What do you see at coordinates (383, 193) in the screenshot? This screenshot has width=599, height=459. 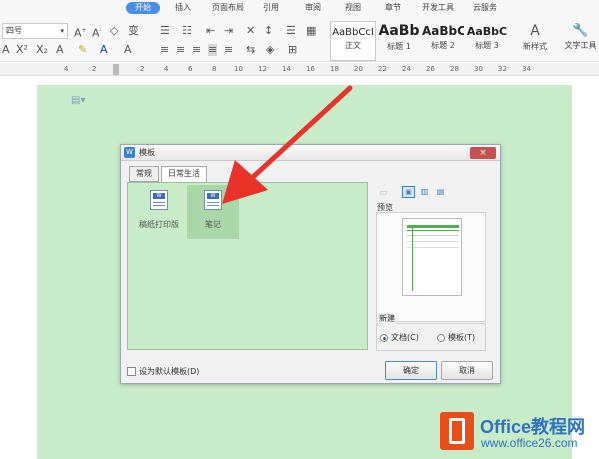 I see `folder-up-icon: ▭` at bounding box center [383, 193].